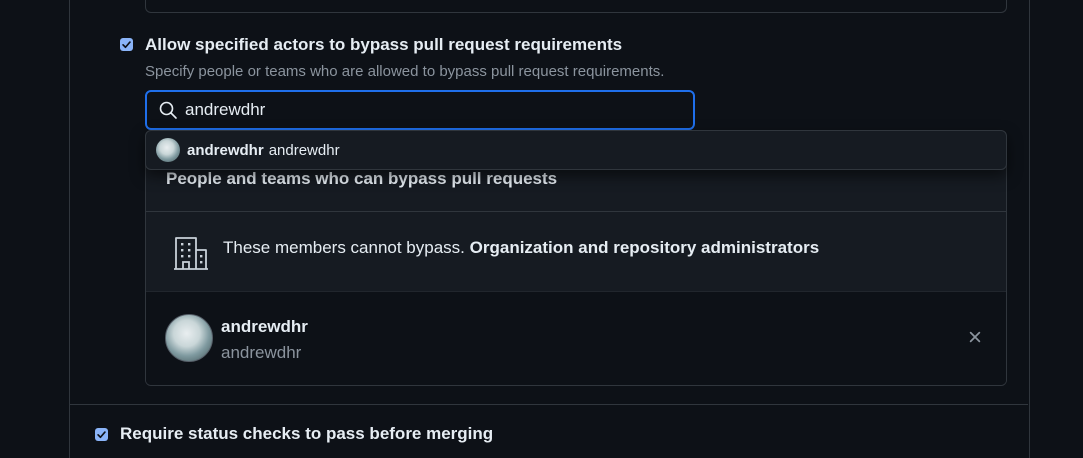 This screenshot has width=1083, height=458. I want to click on actor-search-field, so click(420, 110).